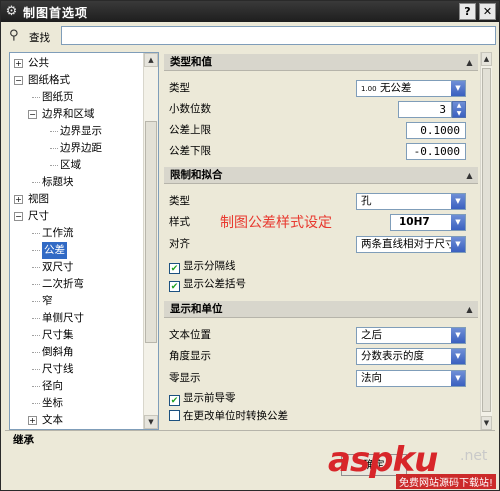 The image size is (500, 491). I want to click on tree-item: 公差, so click(76, 250).